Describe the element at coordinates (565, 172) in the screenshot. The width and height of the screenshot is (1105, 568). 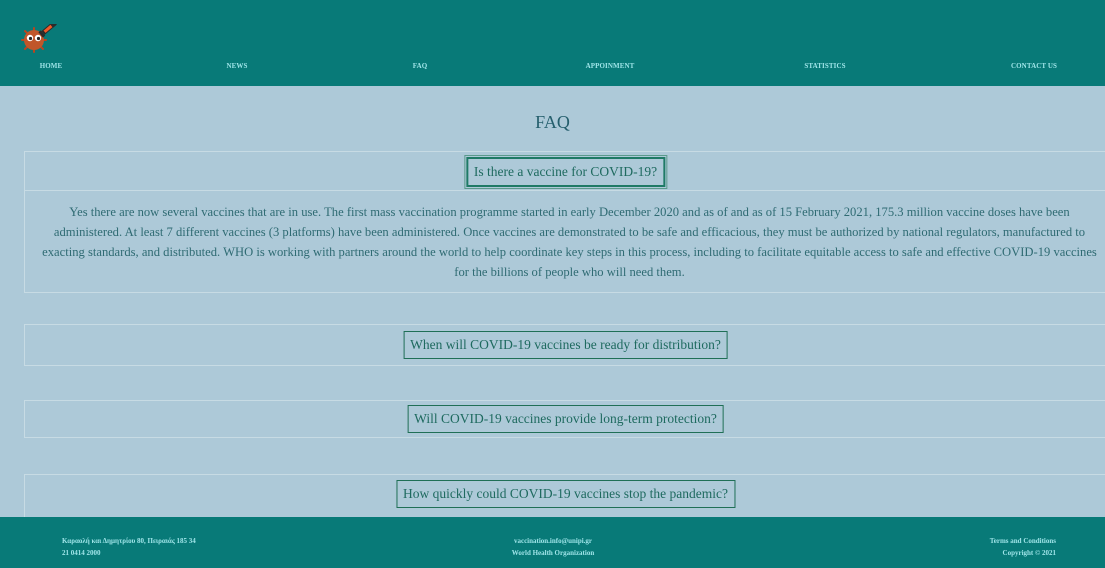
I see `faq-question-button: Is there a vaccine for COVID-19?` at that location.